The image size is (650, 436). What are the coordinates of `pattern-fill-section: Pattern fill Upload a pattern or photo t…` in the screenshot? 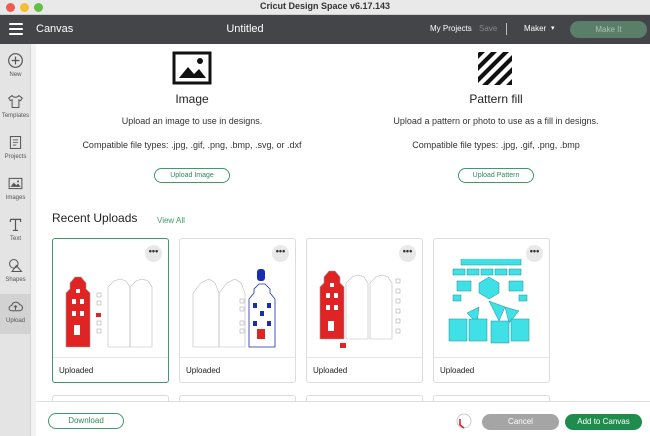 It's located at (496, 97).